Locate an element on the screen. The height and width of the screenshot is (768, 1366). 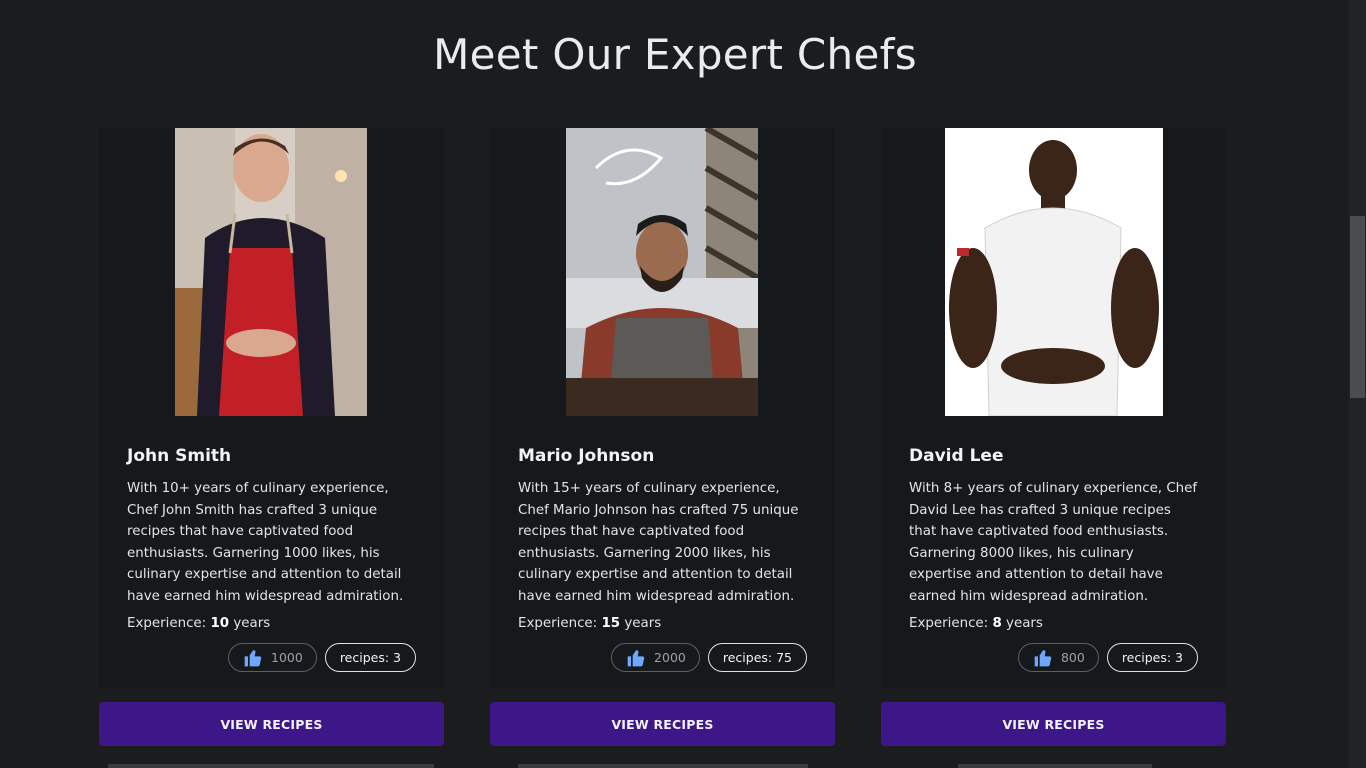
likes-button: 1000 is located at coordinates (272, 657).